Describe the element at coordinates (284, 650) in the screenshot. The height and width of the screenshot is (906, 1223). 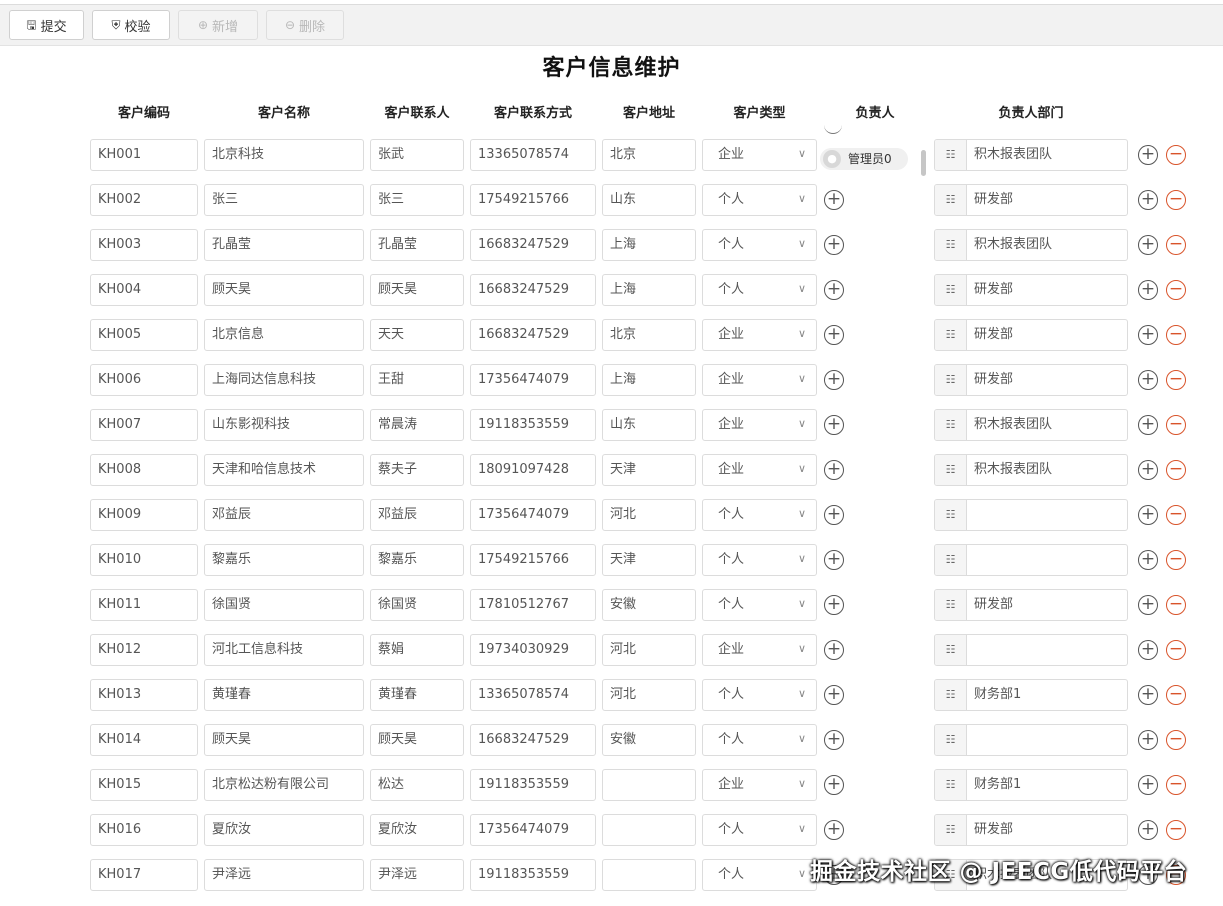
I see `customer-name-input: 河北工信息科技` at that location.